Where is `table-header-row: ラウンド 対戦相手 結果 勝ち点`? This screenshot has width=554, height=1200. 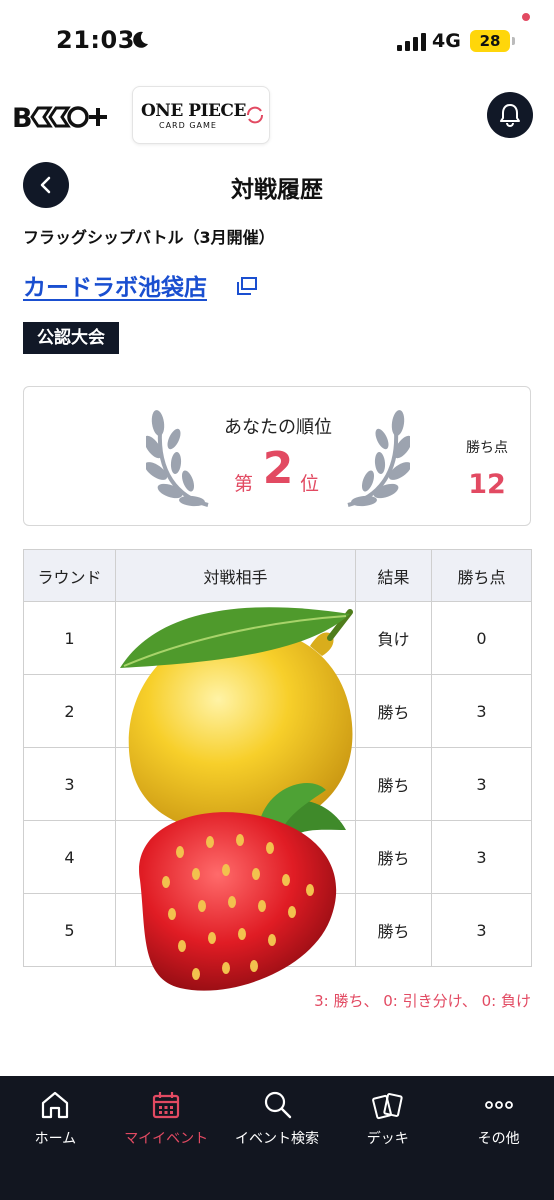 table-header-row: ラウンド 対戦相手 結果 勝ち点 is located at coordinates (277, 575).